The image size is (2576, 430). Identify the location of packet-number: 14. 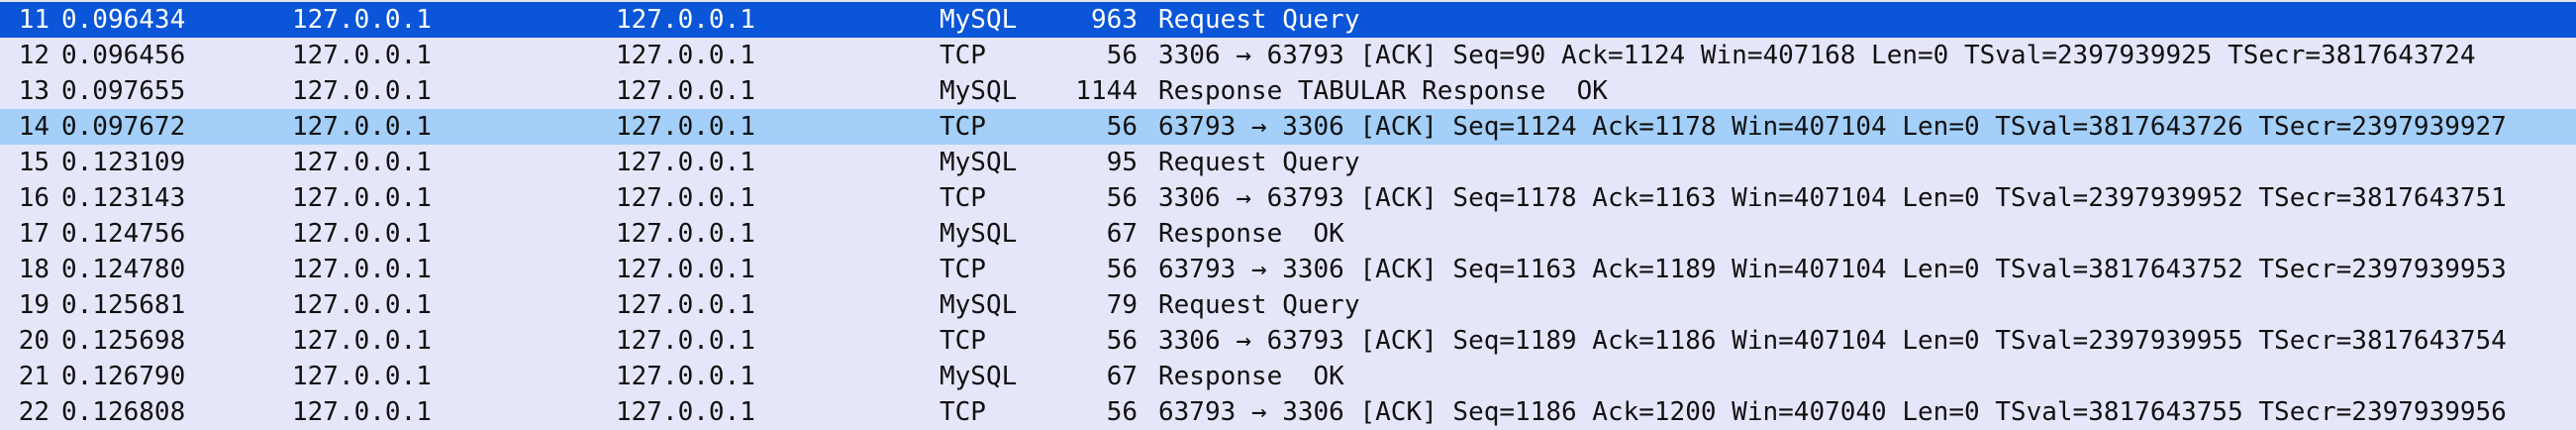
(34, 127).